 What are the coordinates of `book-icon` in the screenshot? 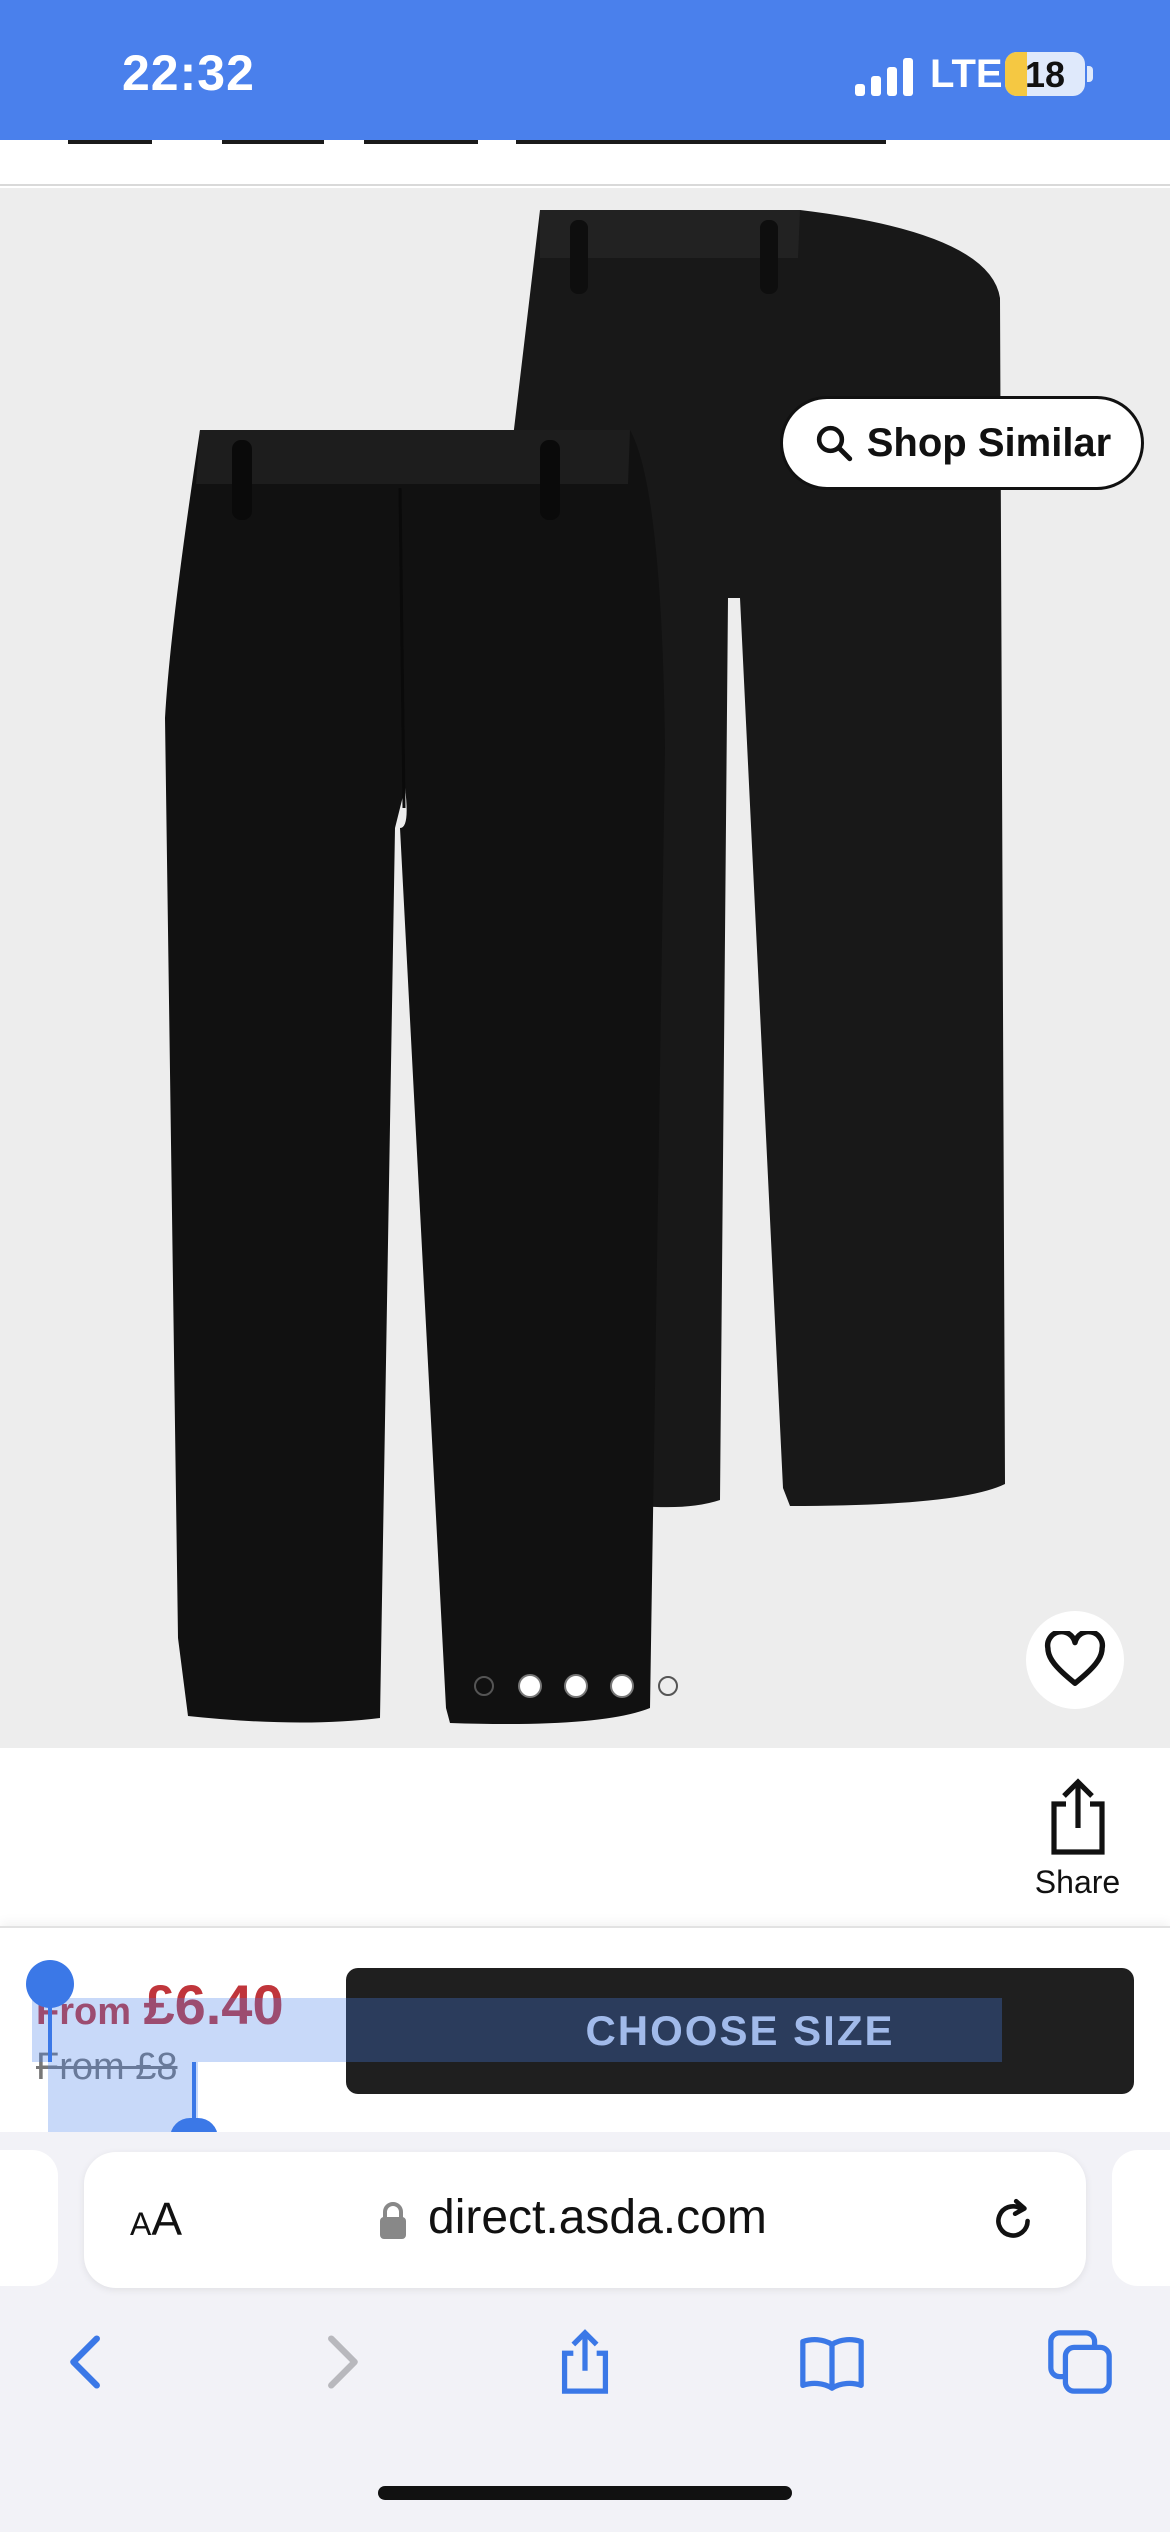 It's located at (832, 2364).